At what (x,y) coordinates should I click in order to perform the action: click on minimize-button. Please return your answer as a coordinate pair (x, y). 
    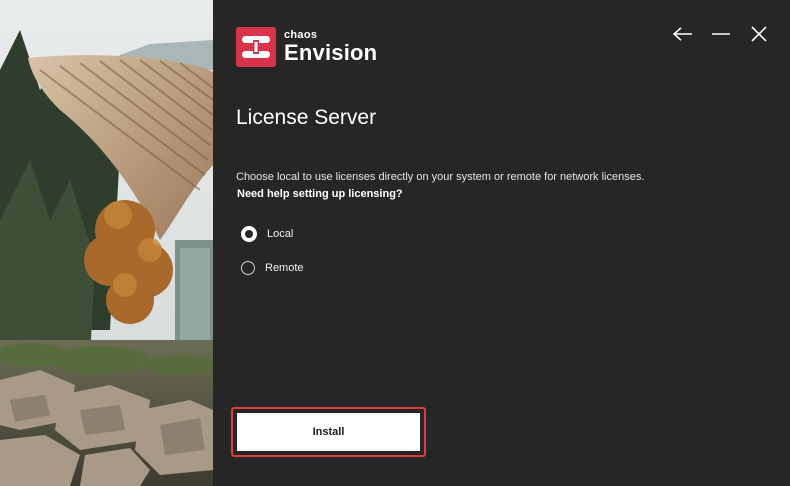
    Looking at the image, I should click on (721, 34).